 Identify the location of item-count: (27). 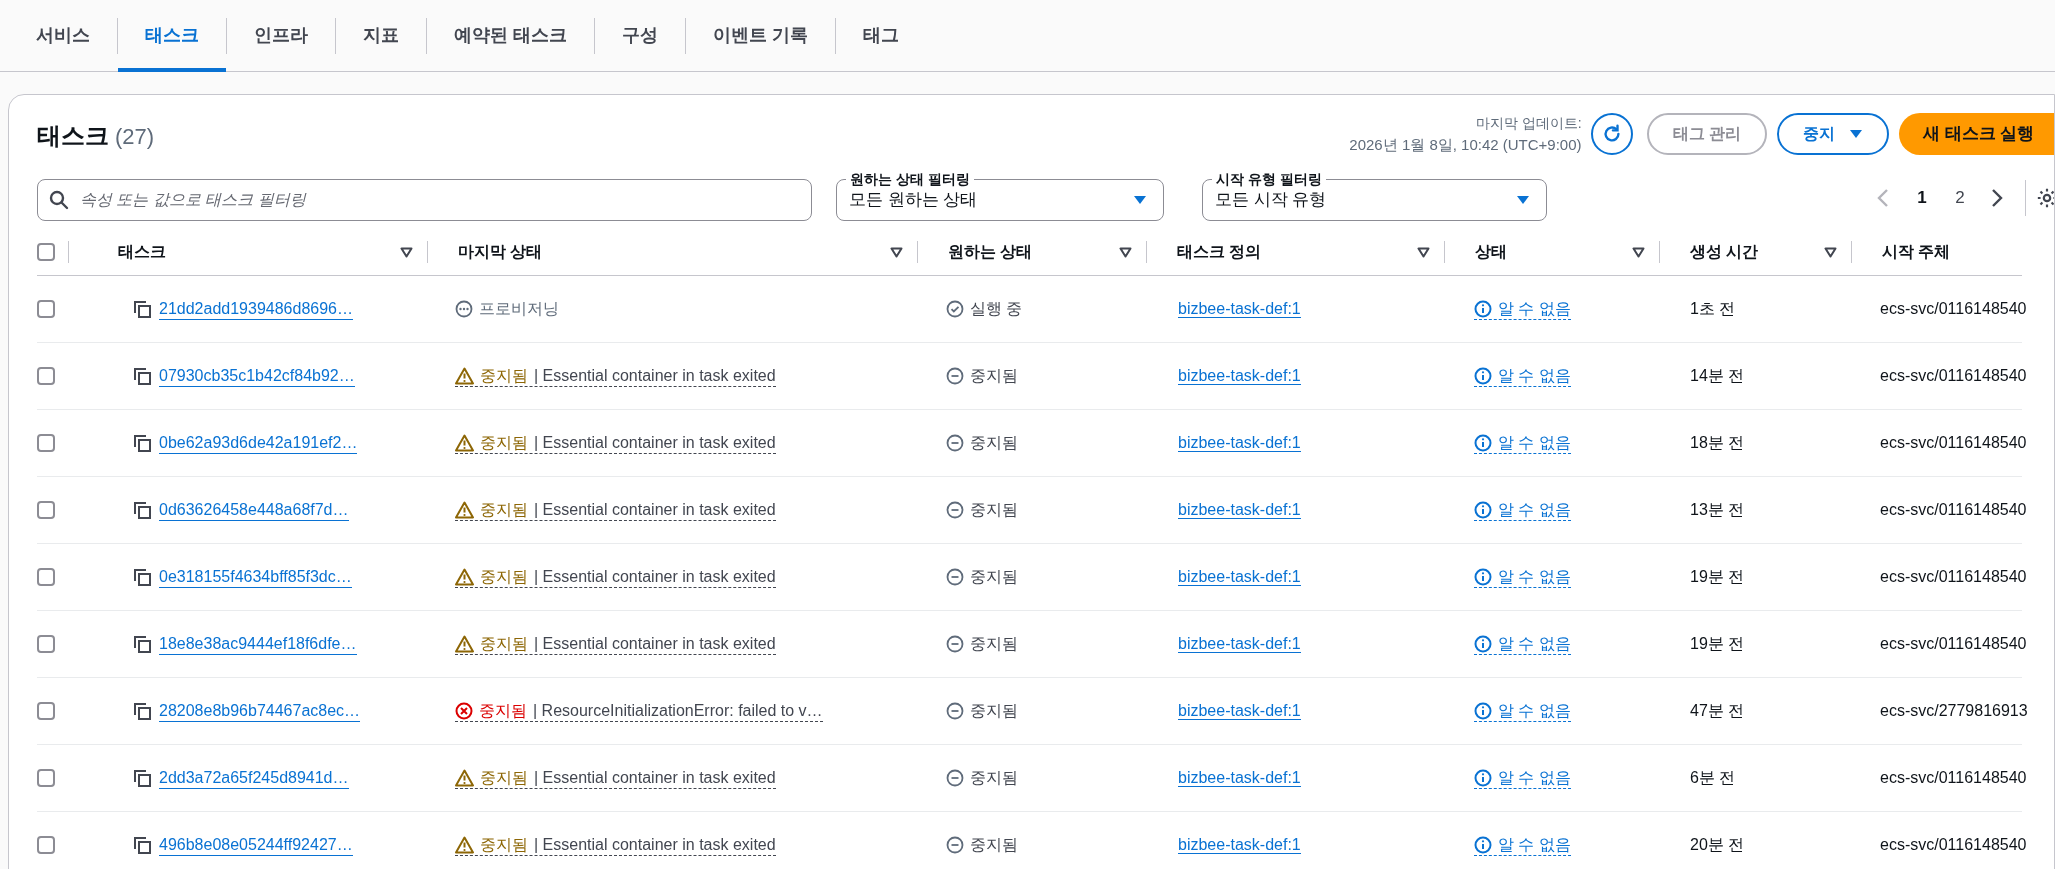
(135, 137).